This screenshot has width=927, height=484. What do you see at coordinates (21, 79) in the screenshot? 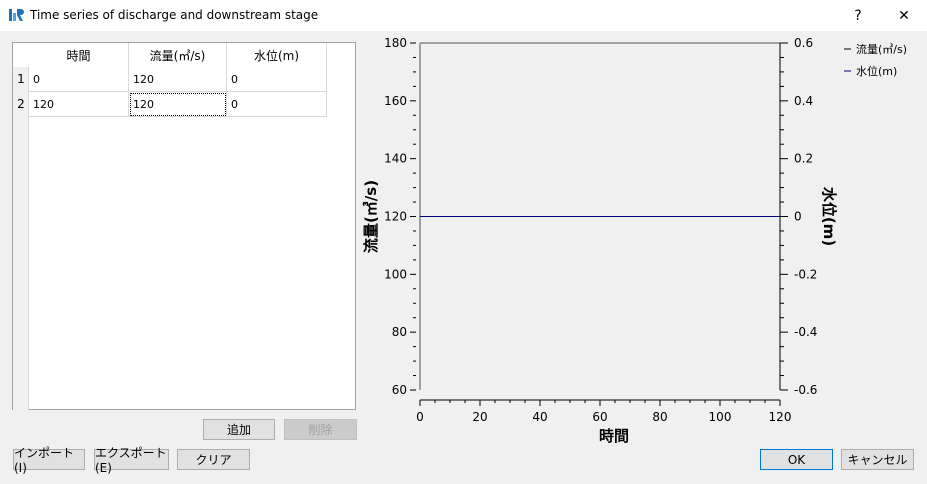
I see `row-header-1: 1` at bounding box center [21, 79].